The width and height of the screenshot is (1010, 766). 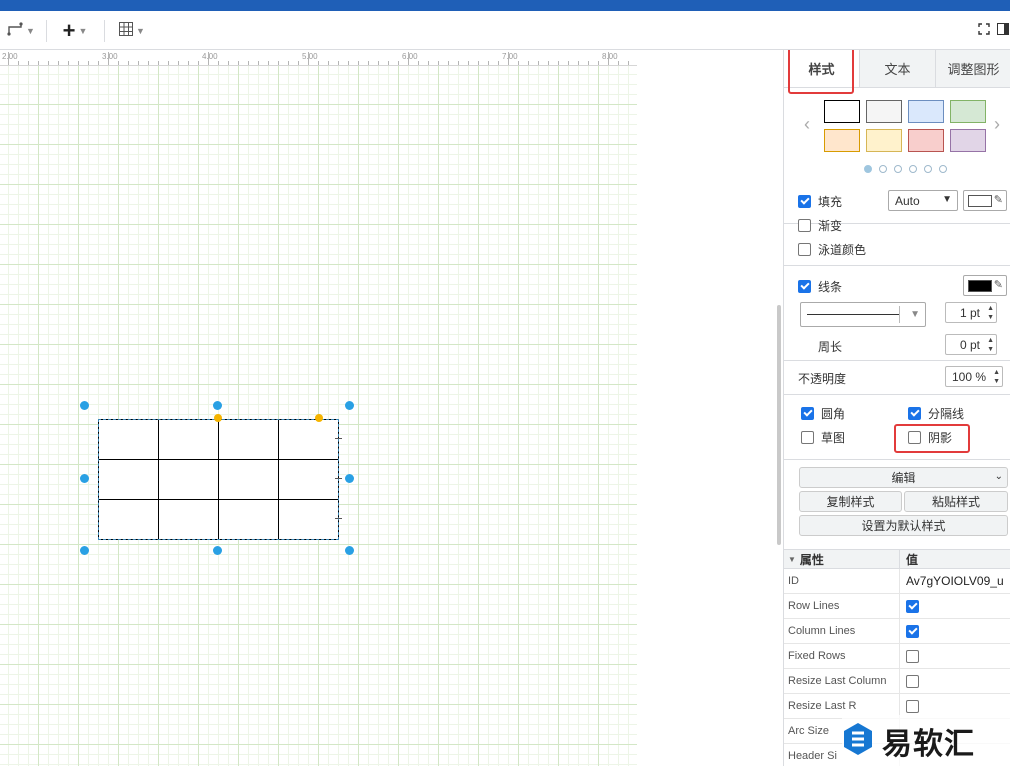 What do you see at coordinates (897, 681) in the screenshot?
I see `property-row: Resize Last Column` at bounding box center [897, 681].